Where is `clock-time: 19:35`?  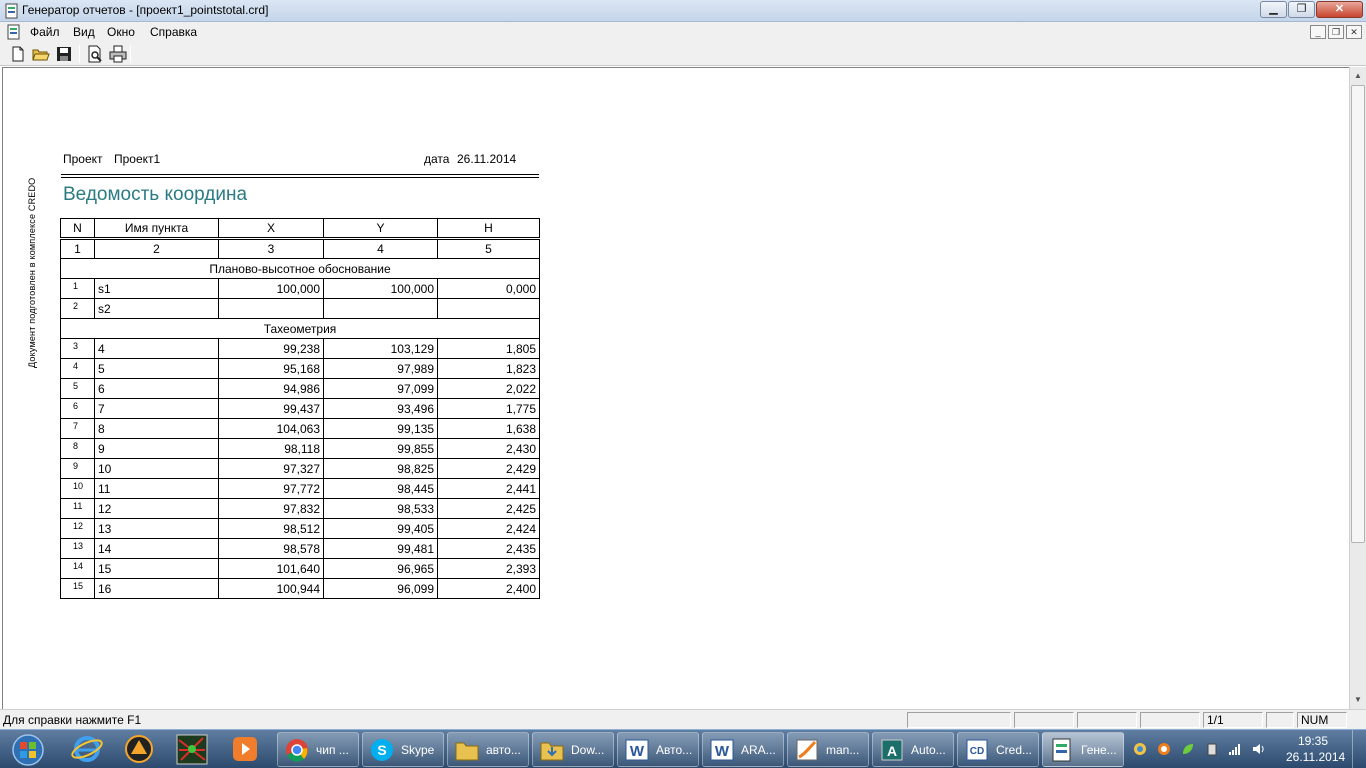
clock-time: 19:35 is located at coordinates (1313, 741).